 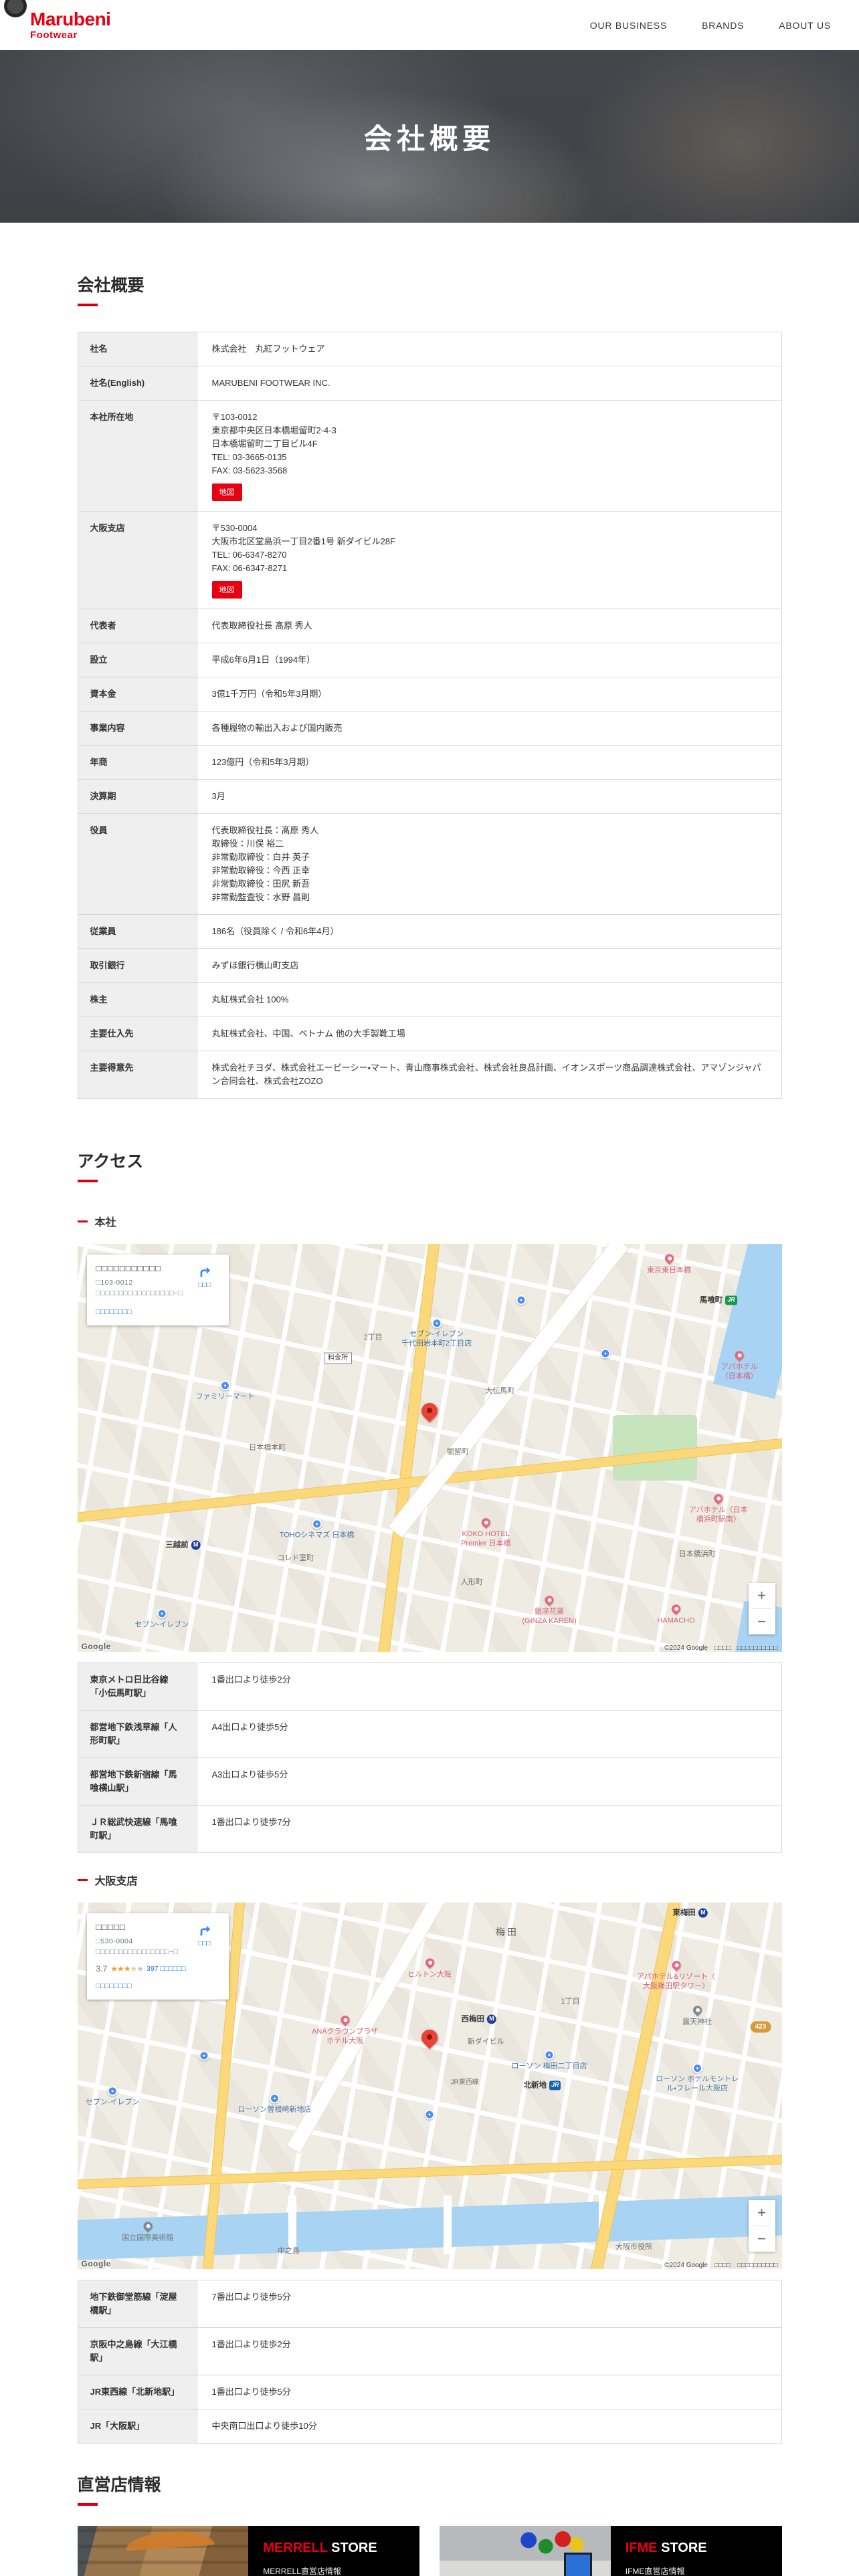 What do you see at coordinates (345, 2037) in the screenshot?
I see `map-label-text: ANAクラウンプラザ ホテル大阪` at bounding box center [345, 2037].